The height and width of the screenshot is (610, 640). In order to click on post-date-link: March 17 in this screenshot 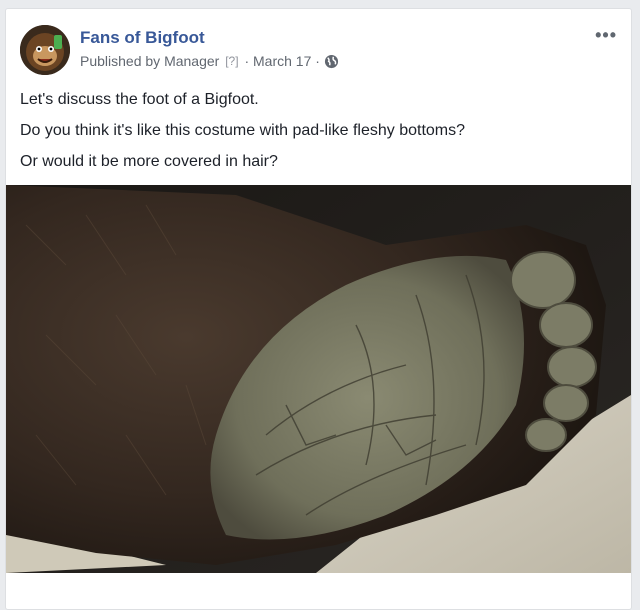, I will do `click(282, 61)`.